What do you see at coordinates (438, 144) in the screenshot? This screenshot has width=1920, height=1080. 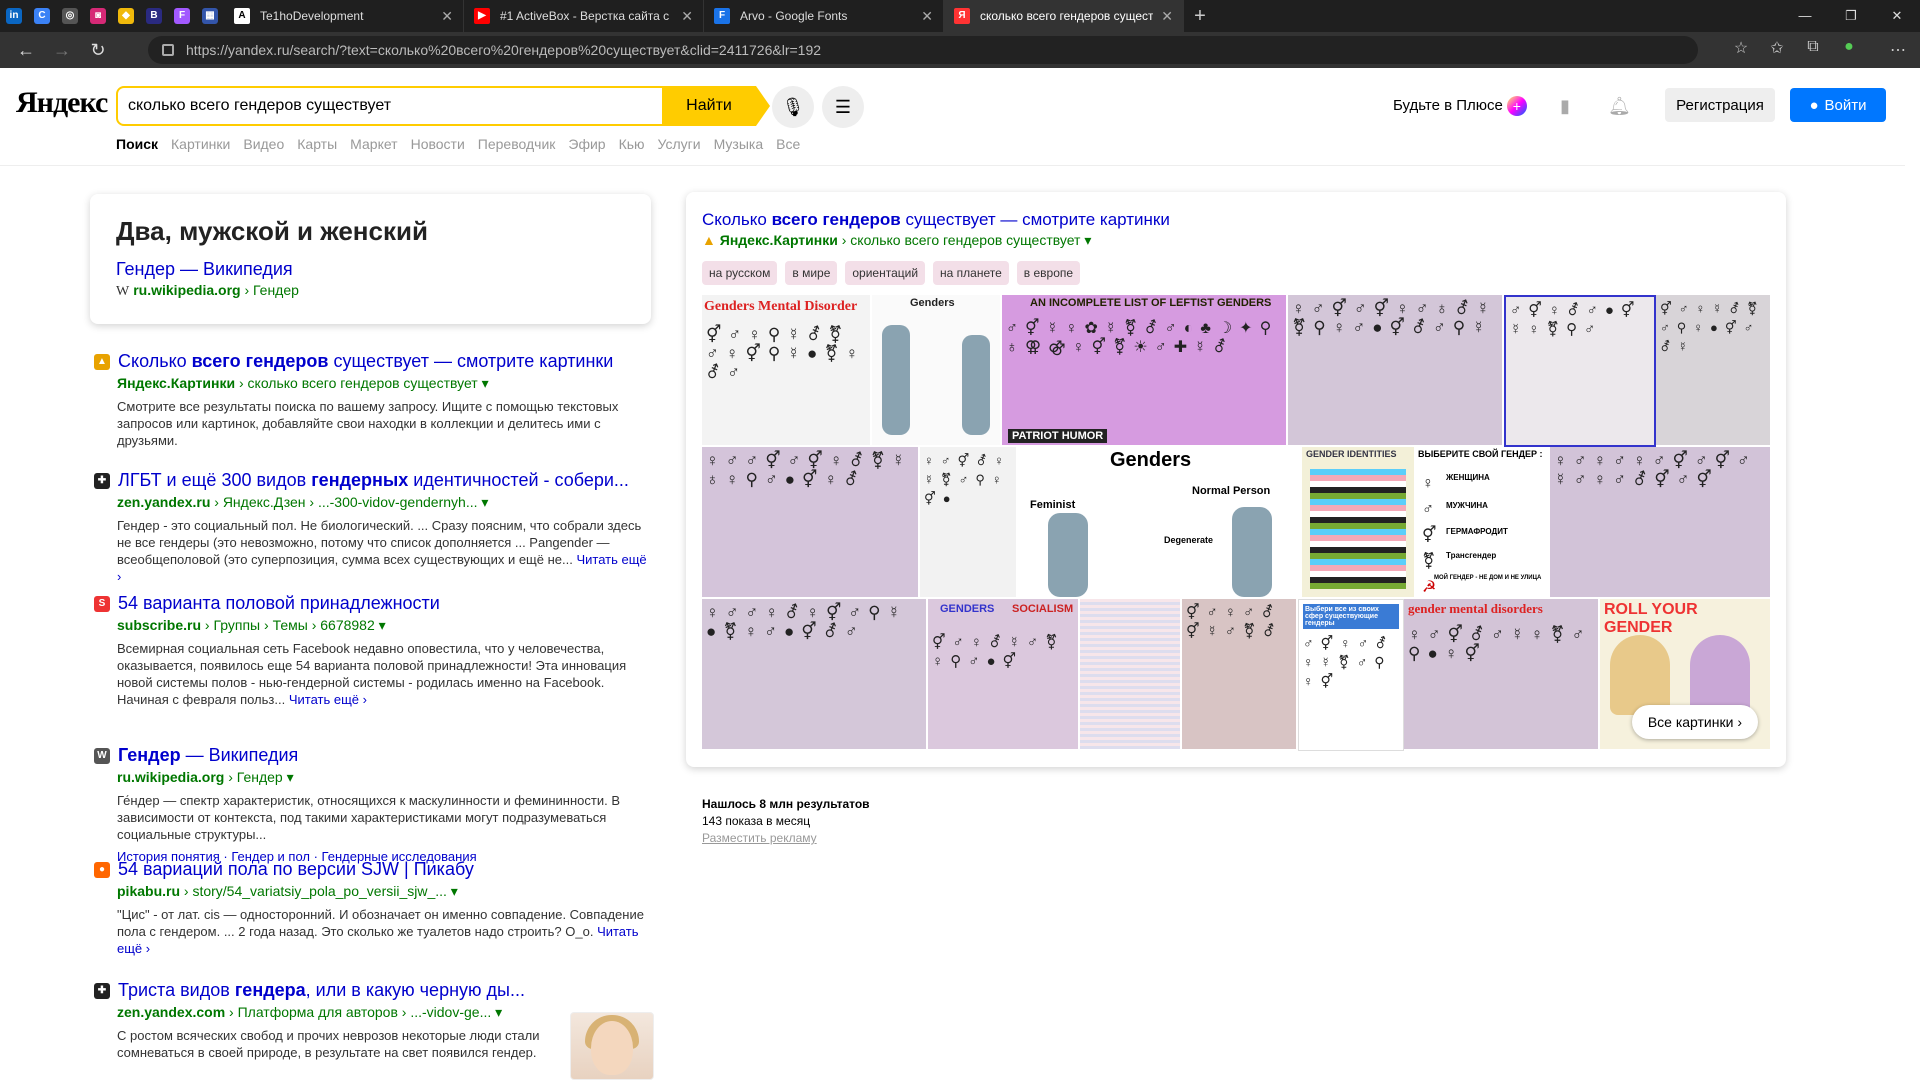 I see `nav-tab: Новости` at bounding box center [438, 144].